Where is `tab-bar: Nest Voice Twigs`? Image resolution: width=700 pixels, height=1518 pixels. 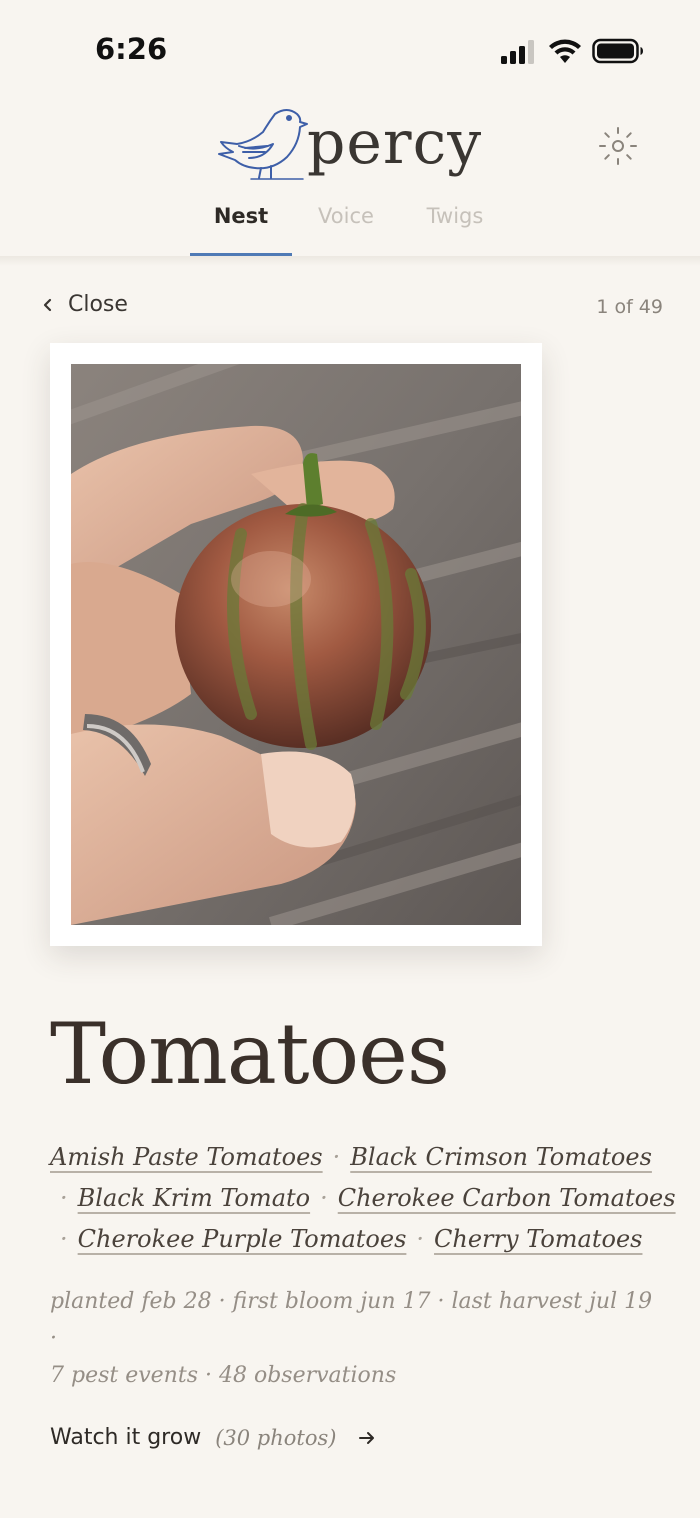
tab-bar: Nest Voice Twigs is located at coordinates (350, 223).